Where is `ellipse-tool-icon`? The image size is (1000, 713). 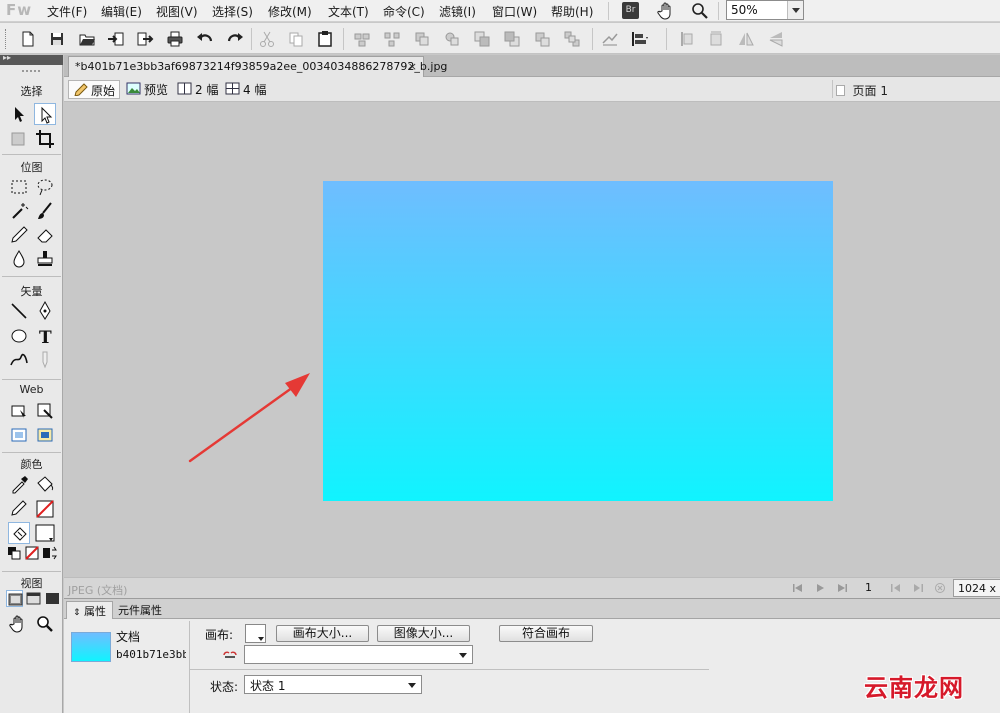 ellipse-tool-icon is located at coordinates (19, 336).